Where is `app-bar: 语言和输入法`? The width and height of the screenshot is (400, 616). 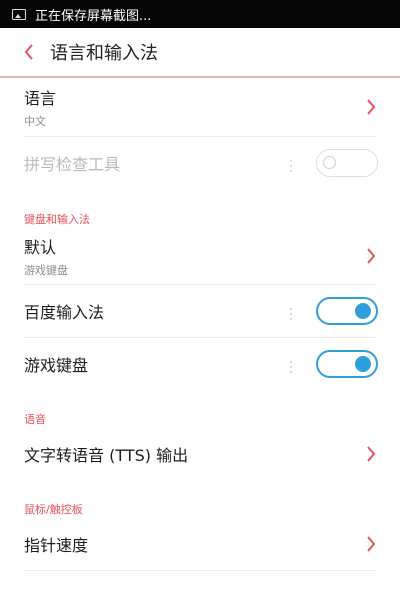
app-bar: 语言和输入法 is located at coordinates (200, 53).